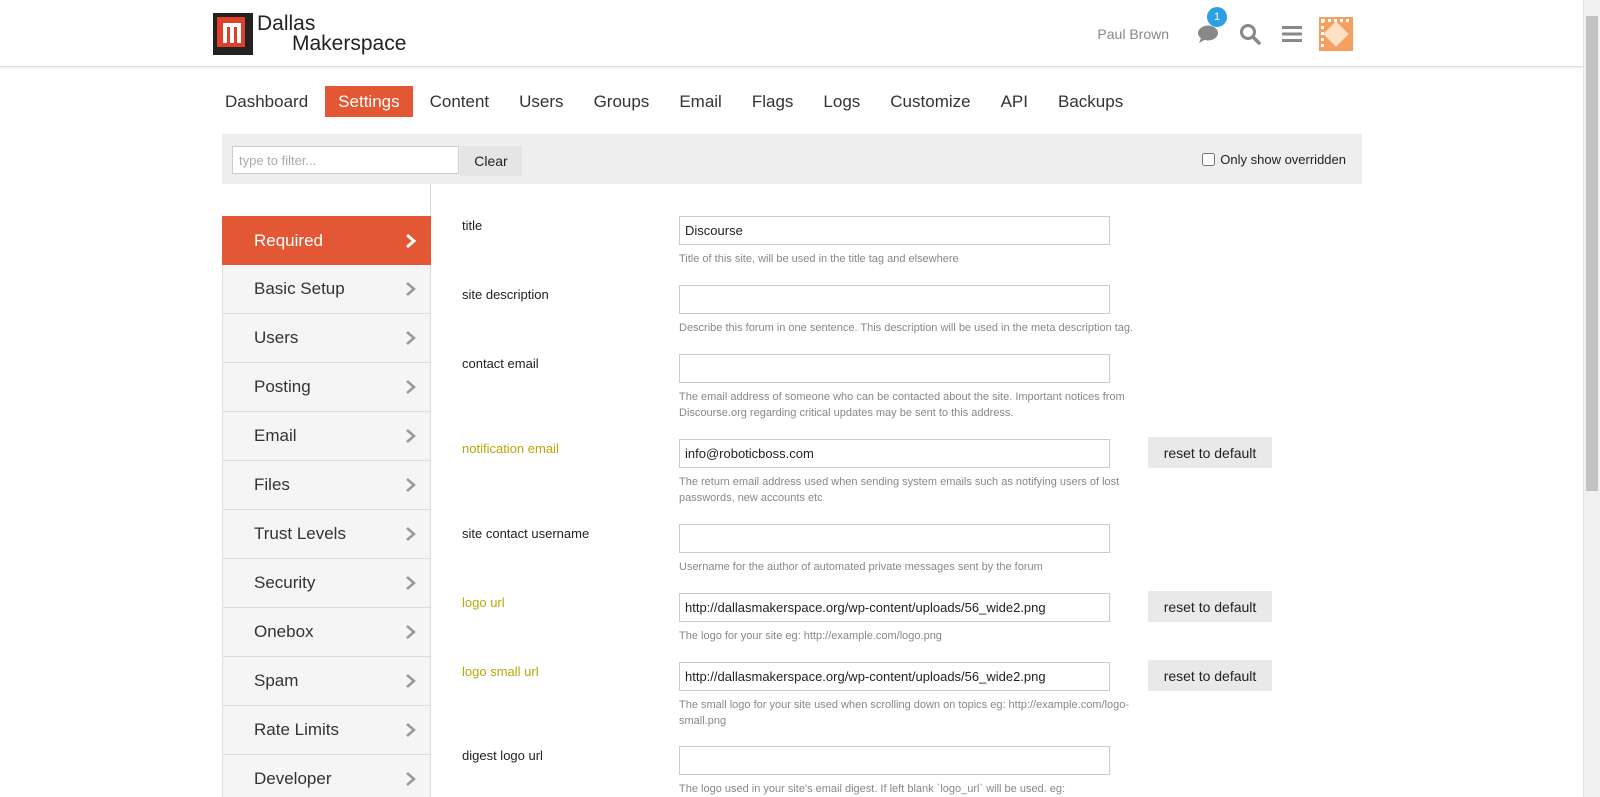  I want to click on sidebar-item-security: Security, so click(326, 583).